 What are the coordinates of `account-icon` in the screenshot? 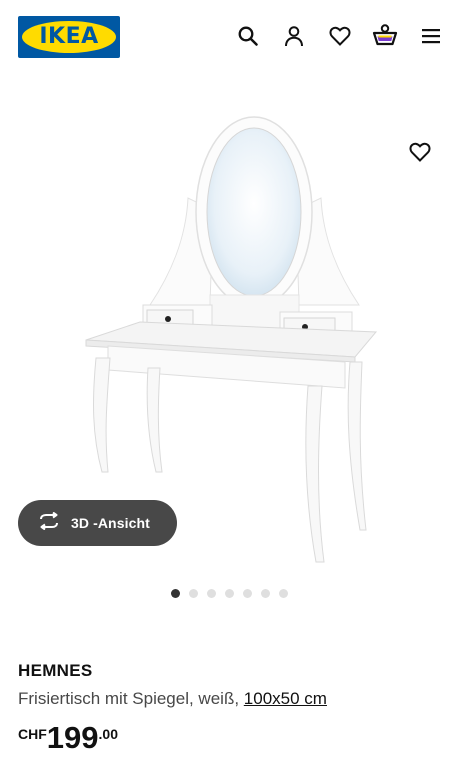 It's located at (294, 36).